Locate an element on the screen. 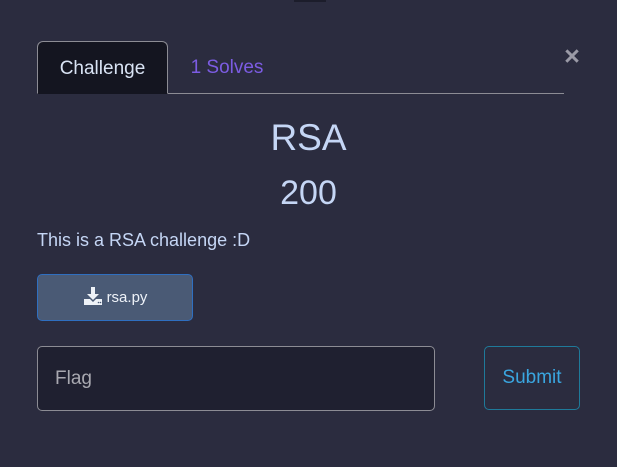  close-button: × is located at coordinates (572, 56).